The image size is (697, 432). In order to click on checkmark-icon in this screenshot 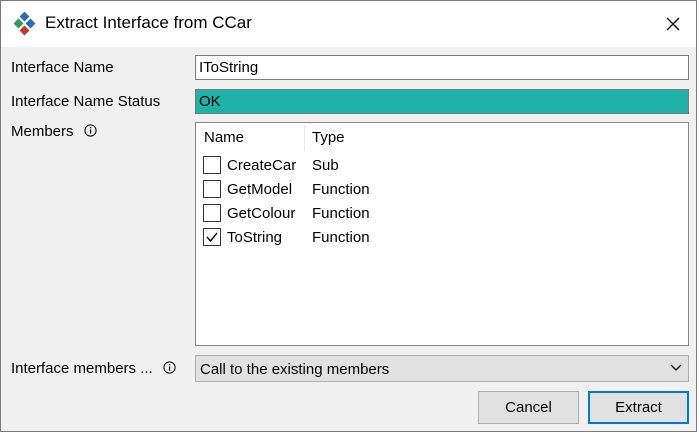, I will do `click(212, 237)`.